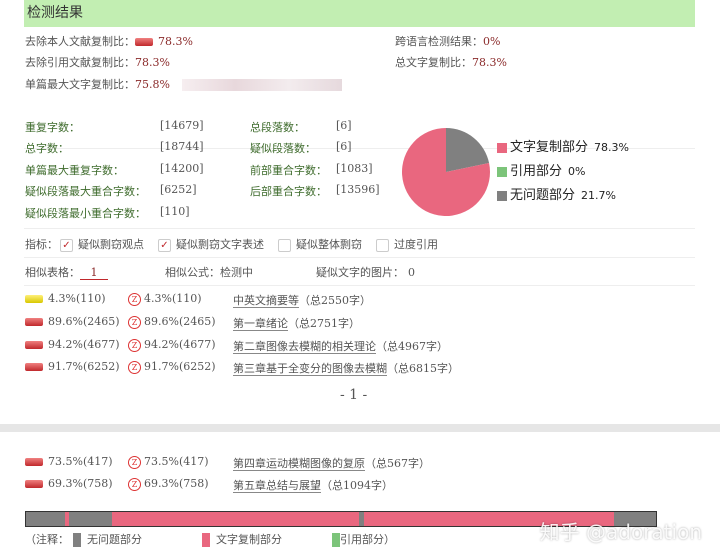 The width and height of the screenshot is (720, 558). What do you see at coordinates (114, 539) in the screenshot?
I see `note-none: 无问题部分` at bounding box center [114, 539].